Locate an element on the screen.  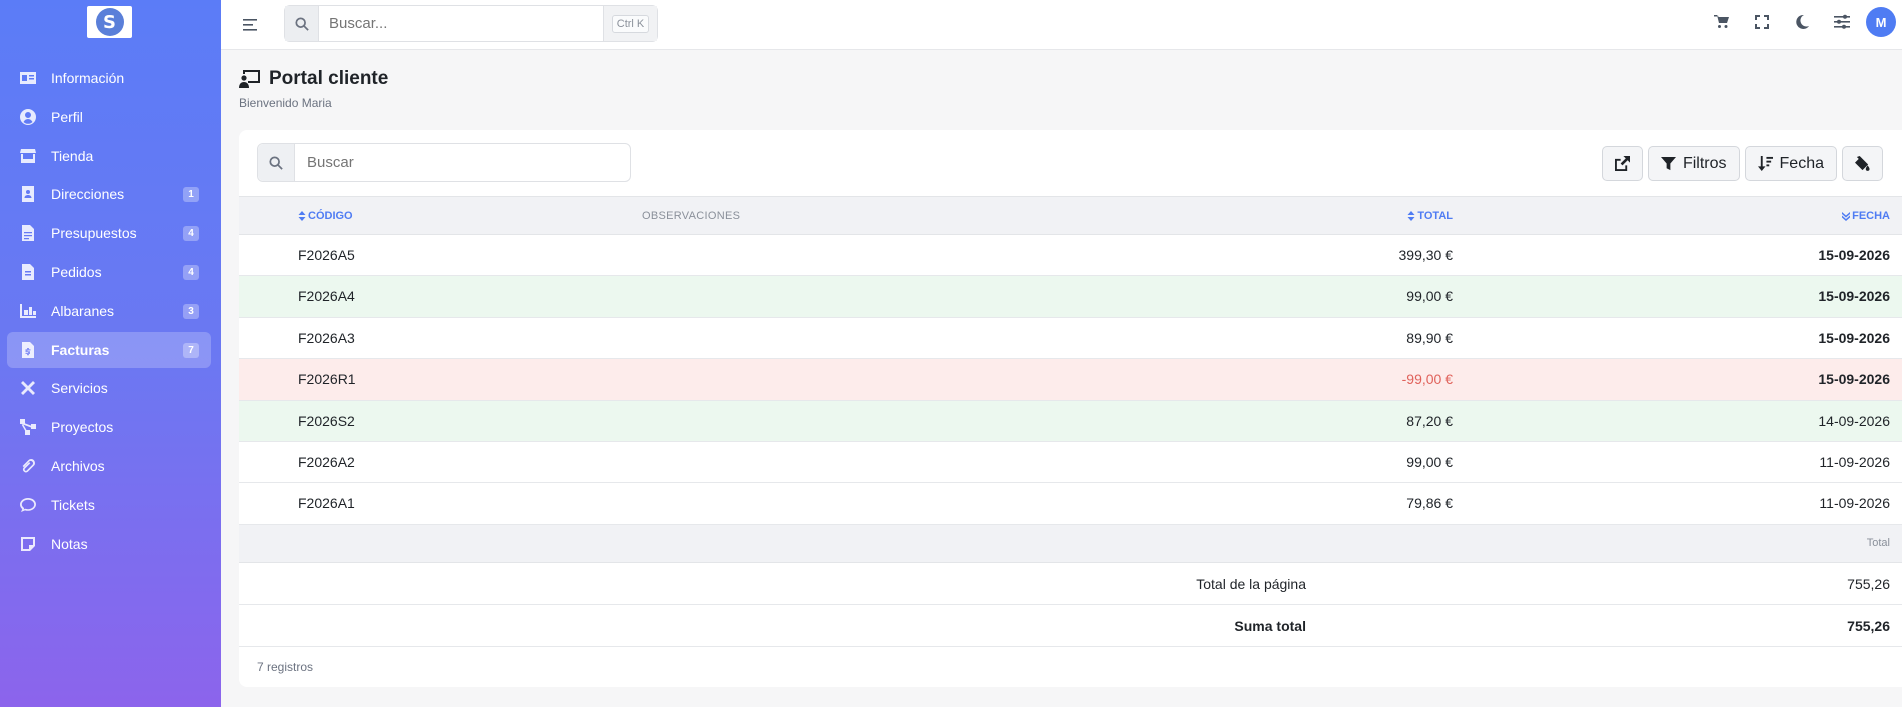
chalkboard-user-icon is located at coordinates (249, 79).